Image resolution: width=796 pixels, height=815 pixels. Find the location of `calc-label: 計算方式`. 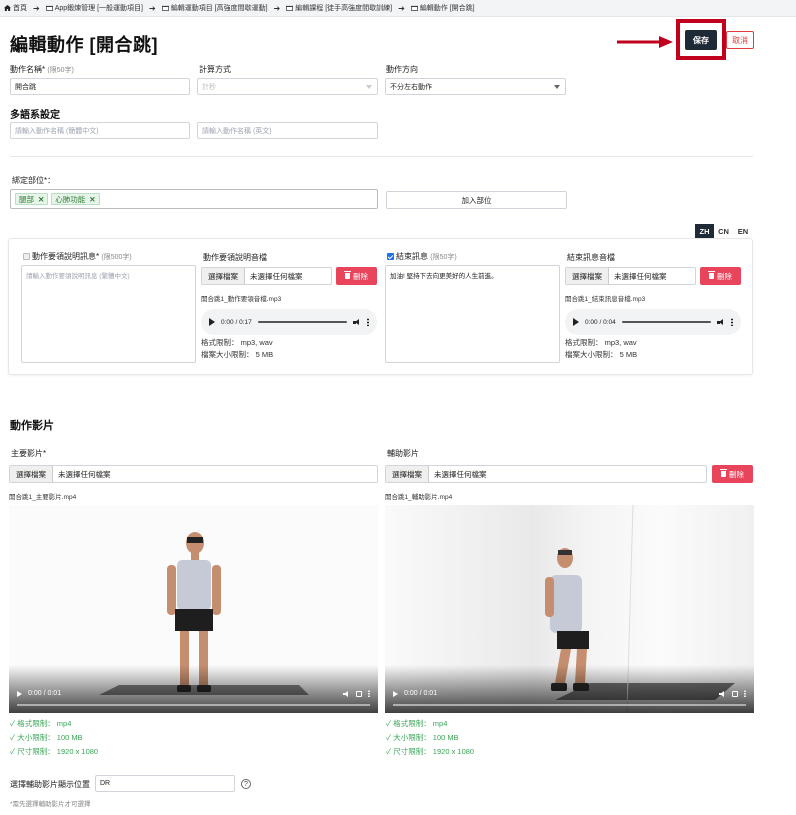

calc-label: 計算方式 is located at coordinates (215, 69).